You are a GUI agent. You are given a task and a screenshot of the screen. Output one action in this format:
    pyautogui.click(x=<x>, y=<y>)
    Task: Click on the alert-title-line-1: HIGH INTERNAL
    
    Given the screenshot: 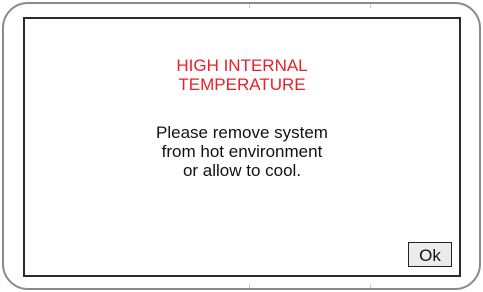 What is the action you would take?
    pyautogui.click(x=242, y=65)
    